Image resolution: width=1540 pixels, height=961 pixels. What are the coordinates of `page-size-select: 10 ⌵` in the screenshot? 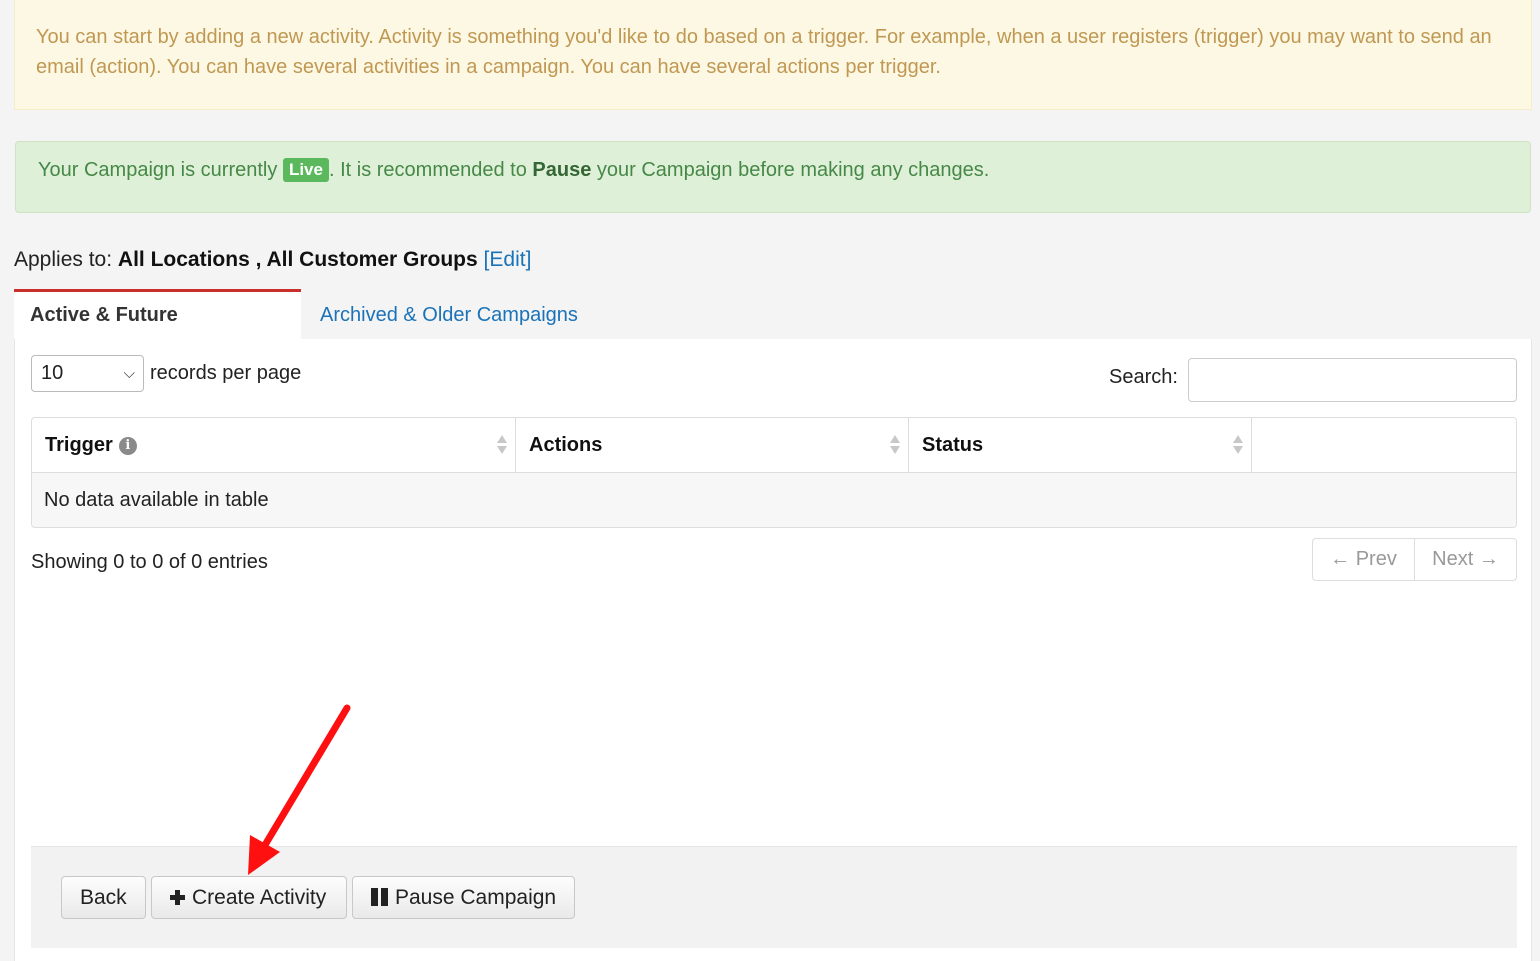 It's located at (87, 373).